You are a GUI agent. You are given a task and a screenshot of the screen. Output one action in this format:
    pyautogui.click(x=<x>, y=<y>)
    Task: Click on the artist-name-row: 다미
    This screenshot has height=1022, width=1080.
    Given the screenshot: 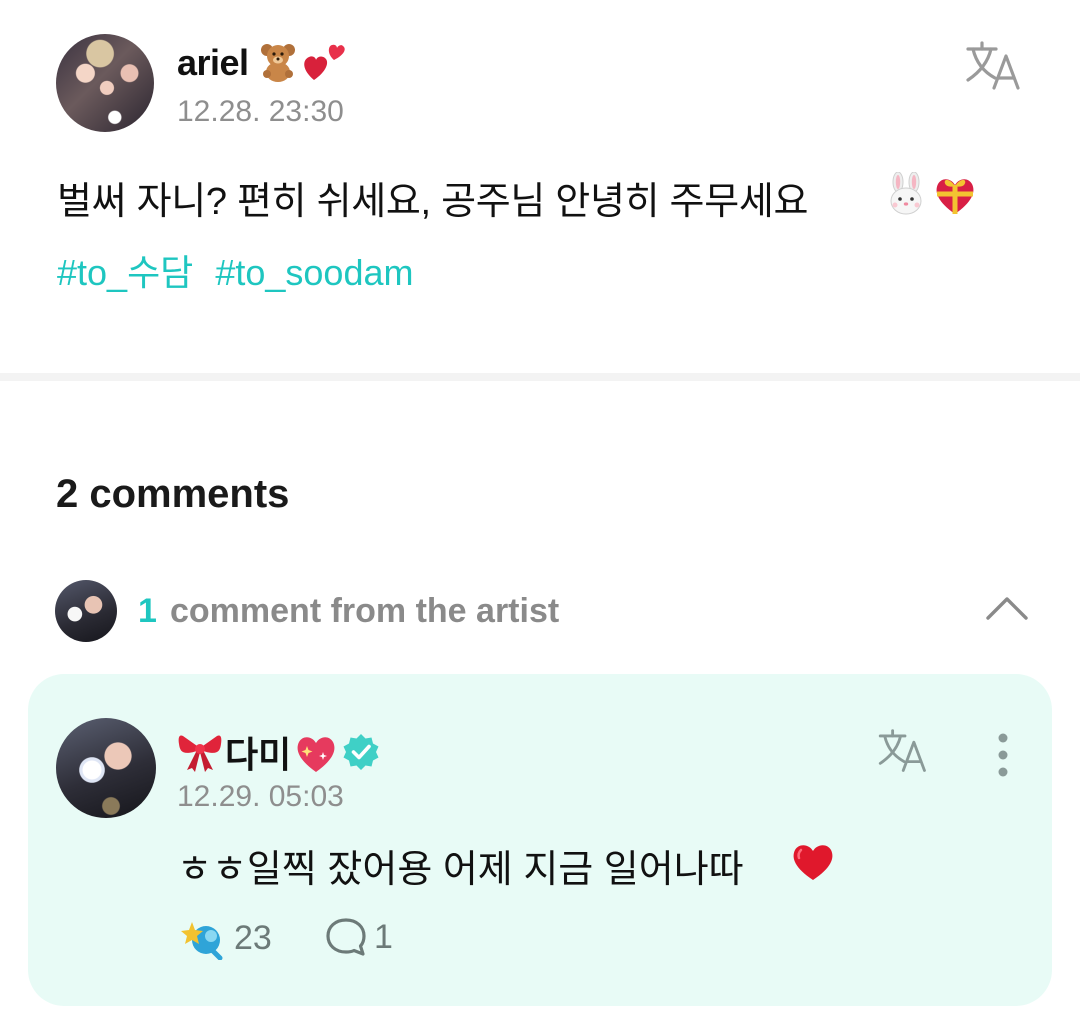 What is the action you would take?
    pyautogui.click(x=279, y=752)
    